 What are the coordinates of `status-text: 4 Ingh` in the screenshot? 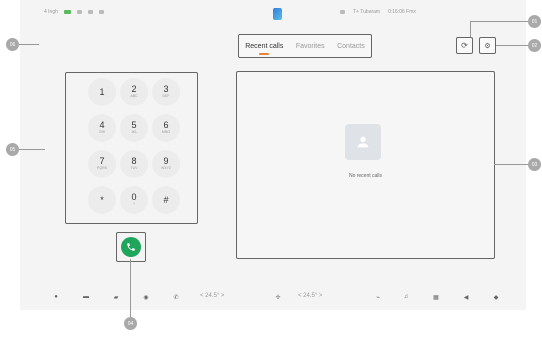 It's located at (51, 12).